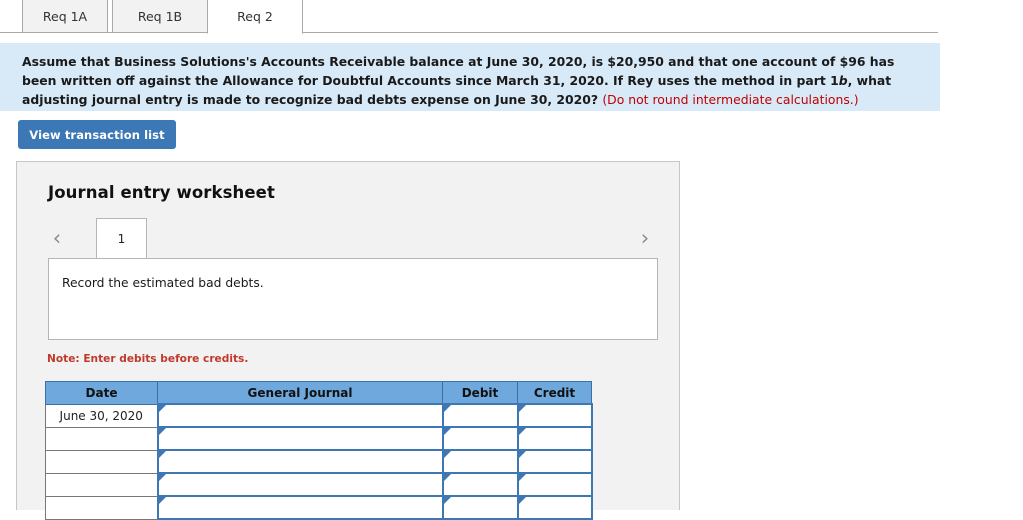 The image size is (1023, 520). I want to click on table-row: June 30, 2020, so click(319, 415).